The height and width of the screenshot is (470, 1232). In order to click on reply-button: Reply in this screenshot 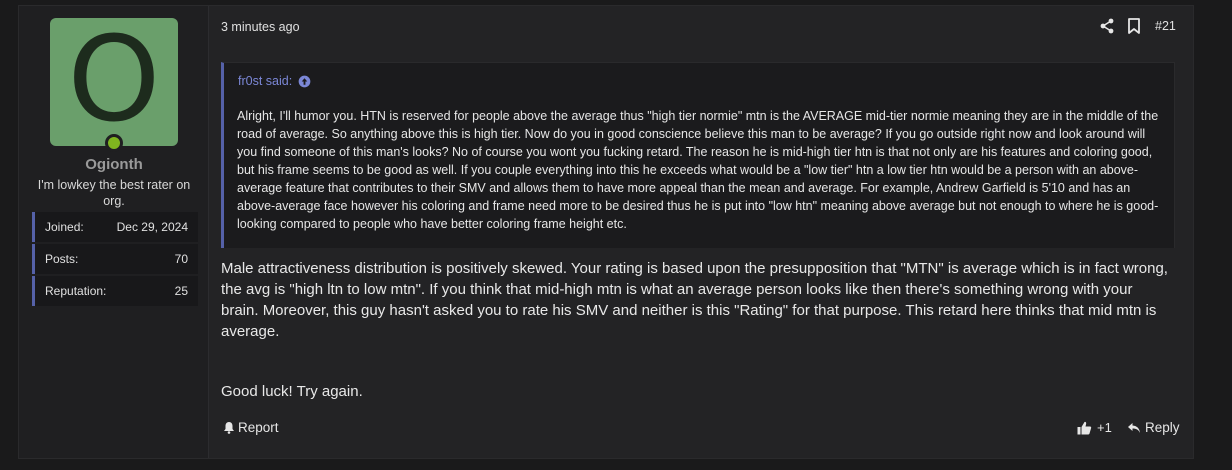, I will do `click(1153, 427)`.